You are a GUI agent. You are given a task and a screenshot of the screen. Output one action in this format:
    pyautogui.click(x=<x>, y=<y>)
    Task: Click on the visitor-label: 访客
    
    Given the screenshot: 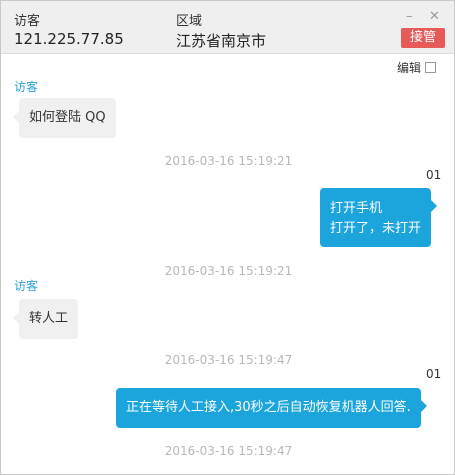 What is the action you would take?
    pyautogui.click(x=27, y=21)
    